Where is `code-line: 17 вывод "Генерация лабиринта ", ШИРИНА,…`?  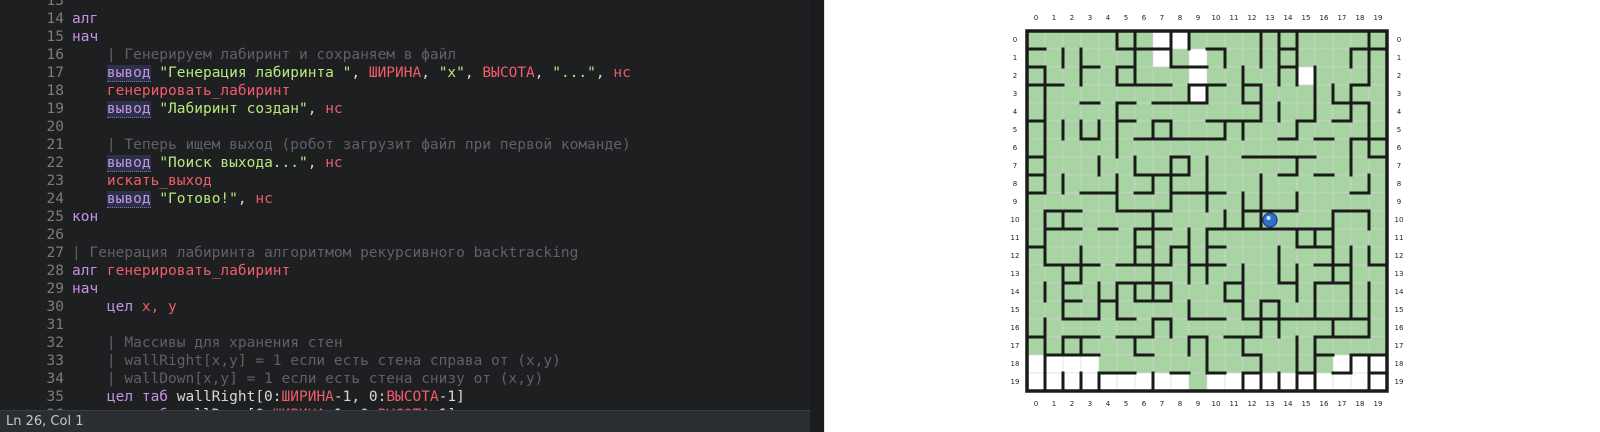 code-line: 17 вывод "Генерация лабиринта ", ШИРИНА,… is located at coordinates (405, 73).